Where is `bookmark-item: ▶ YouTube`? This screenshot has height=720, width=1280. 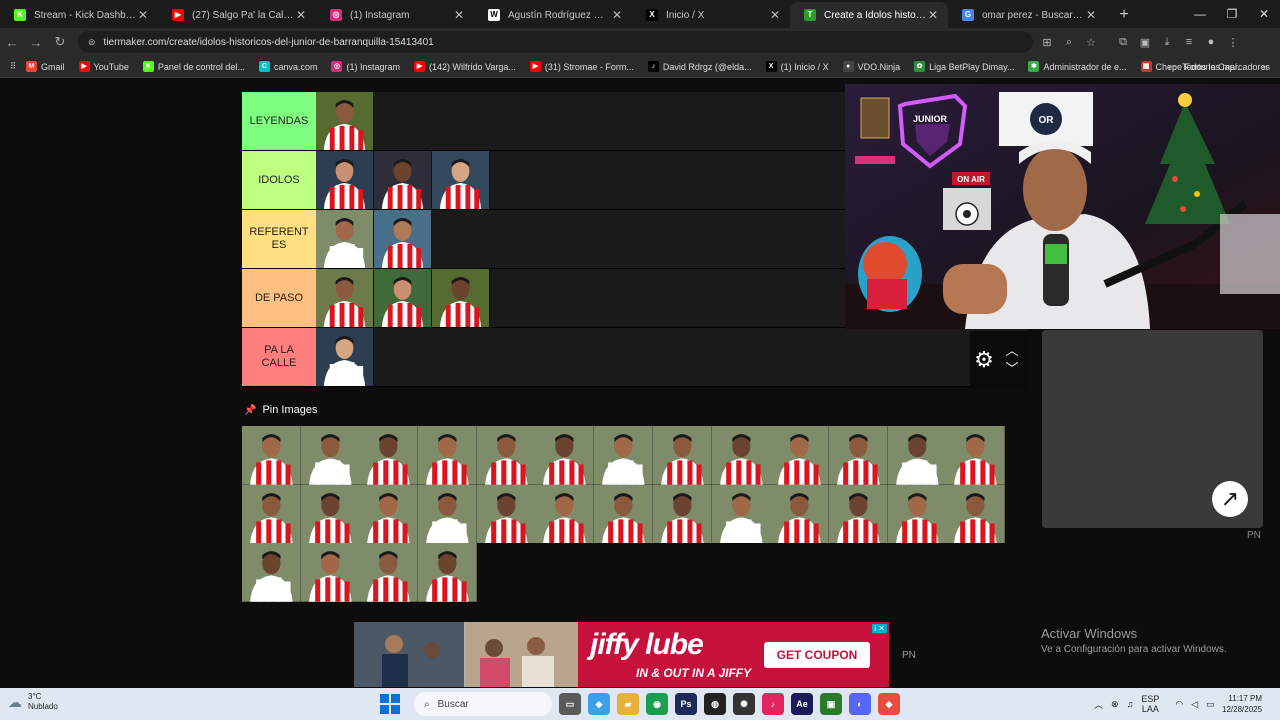 bookmark-item: ▶ YouTube is located at coordinates (103, 66).